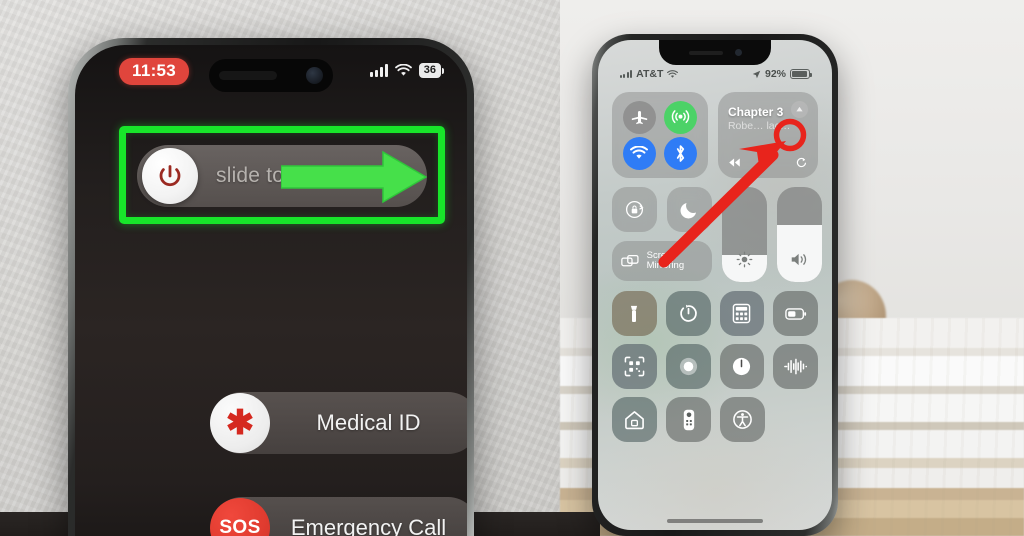 The width and height of the screenshot is (1024, 536). I want to click on bluetooth-icon, so click(680, 153).